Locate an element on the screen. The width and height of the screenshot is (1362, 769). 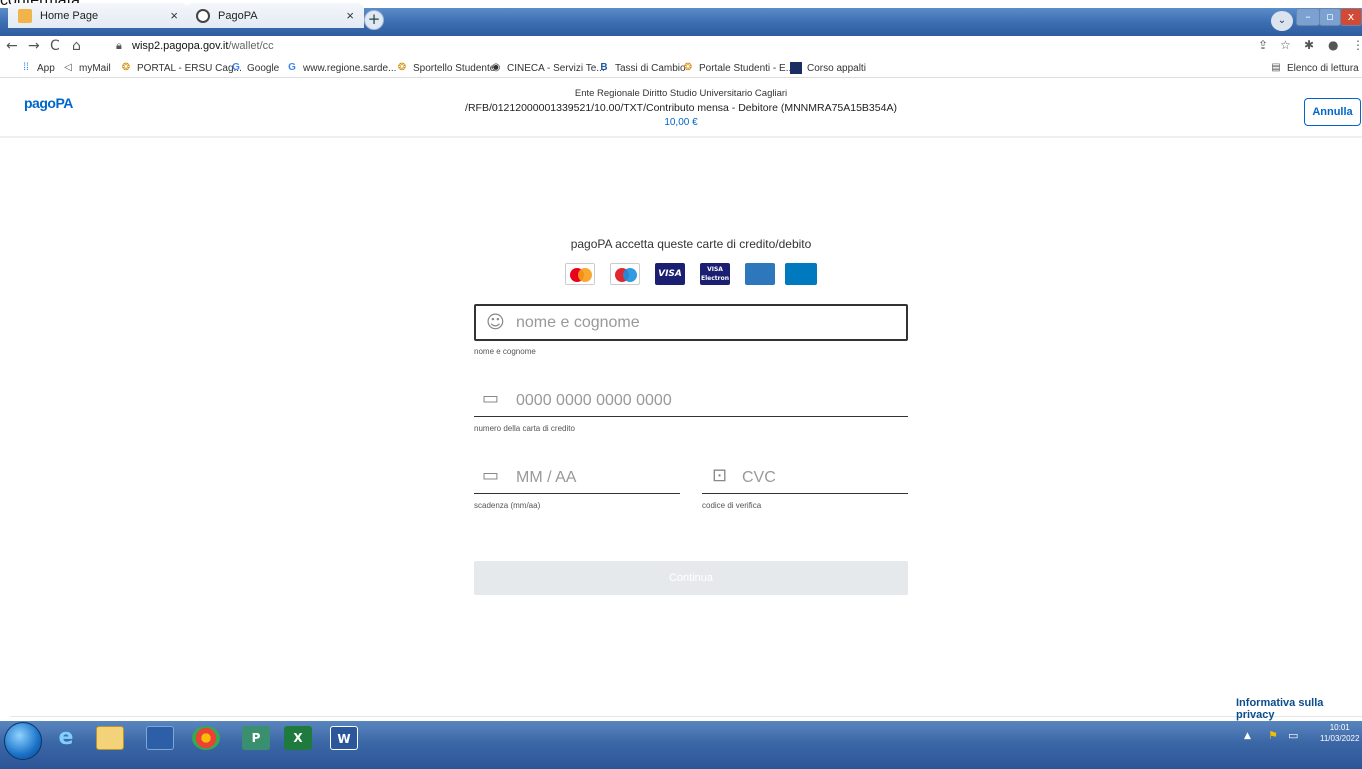
expiry-field: ▭ MM / AA is located at coordinates (577, 477).